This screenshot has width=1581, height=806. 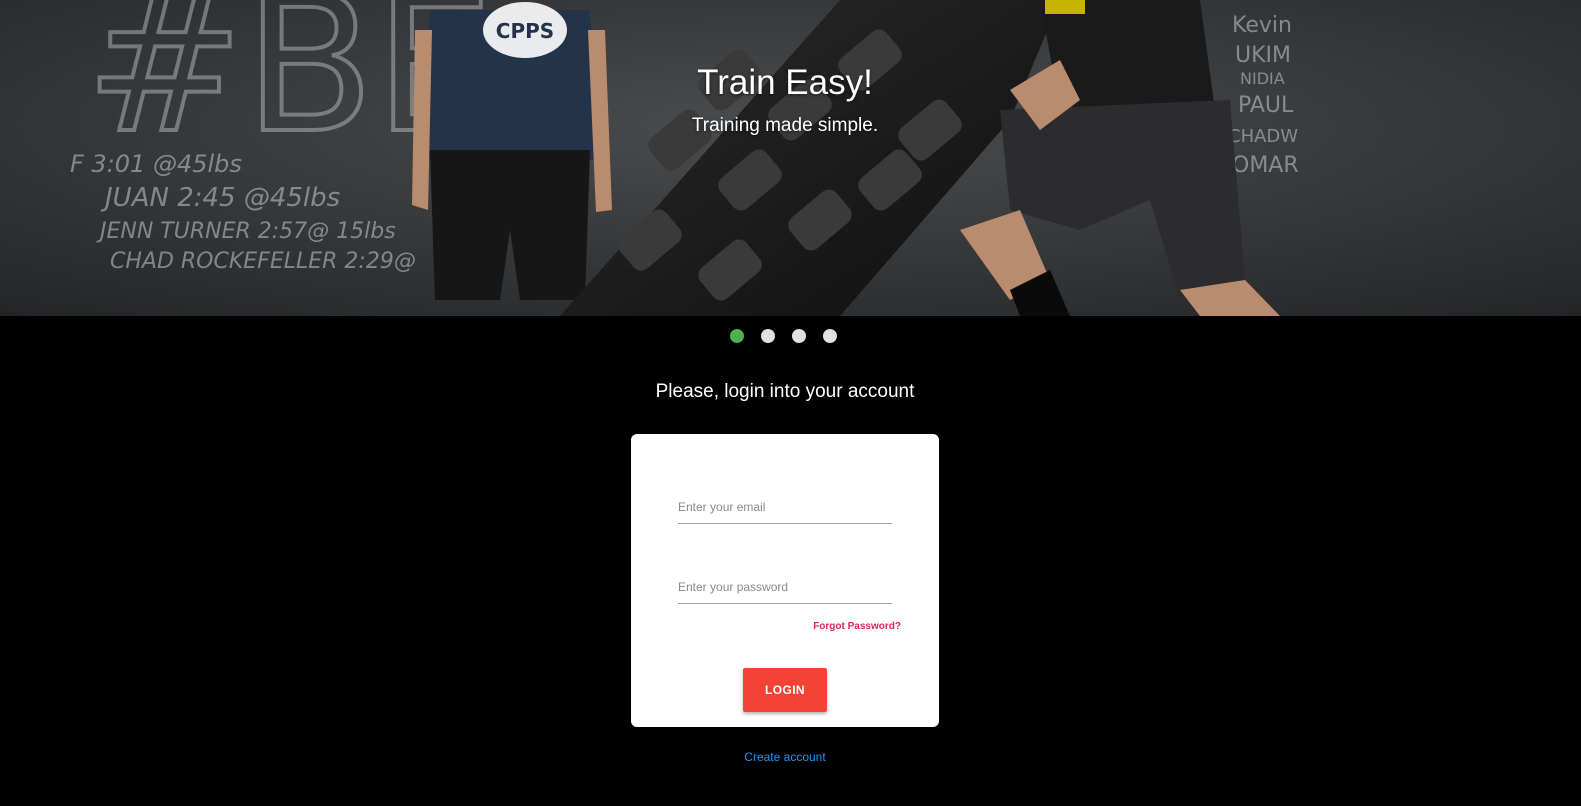 What do you see at coordinates (246, 231) in the screenshot?
I see `chalk-line-3: JENN TURNER 2:57@ 15lbs` at bounding box center [246, 231].